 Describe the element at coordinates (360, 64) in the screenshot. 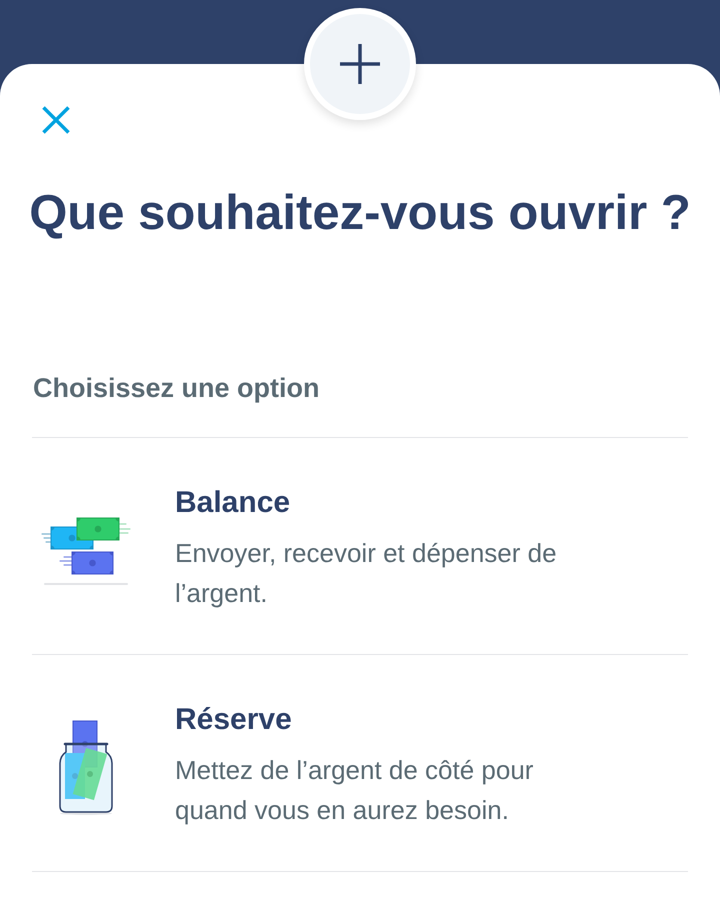

I see `plus-icon` at that location.